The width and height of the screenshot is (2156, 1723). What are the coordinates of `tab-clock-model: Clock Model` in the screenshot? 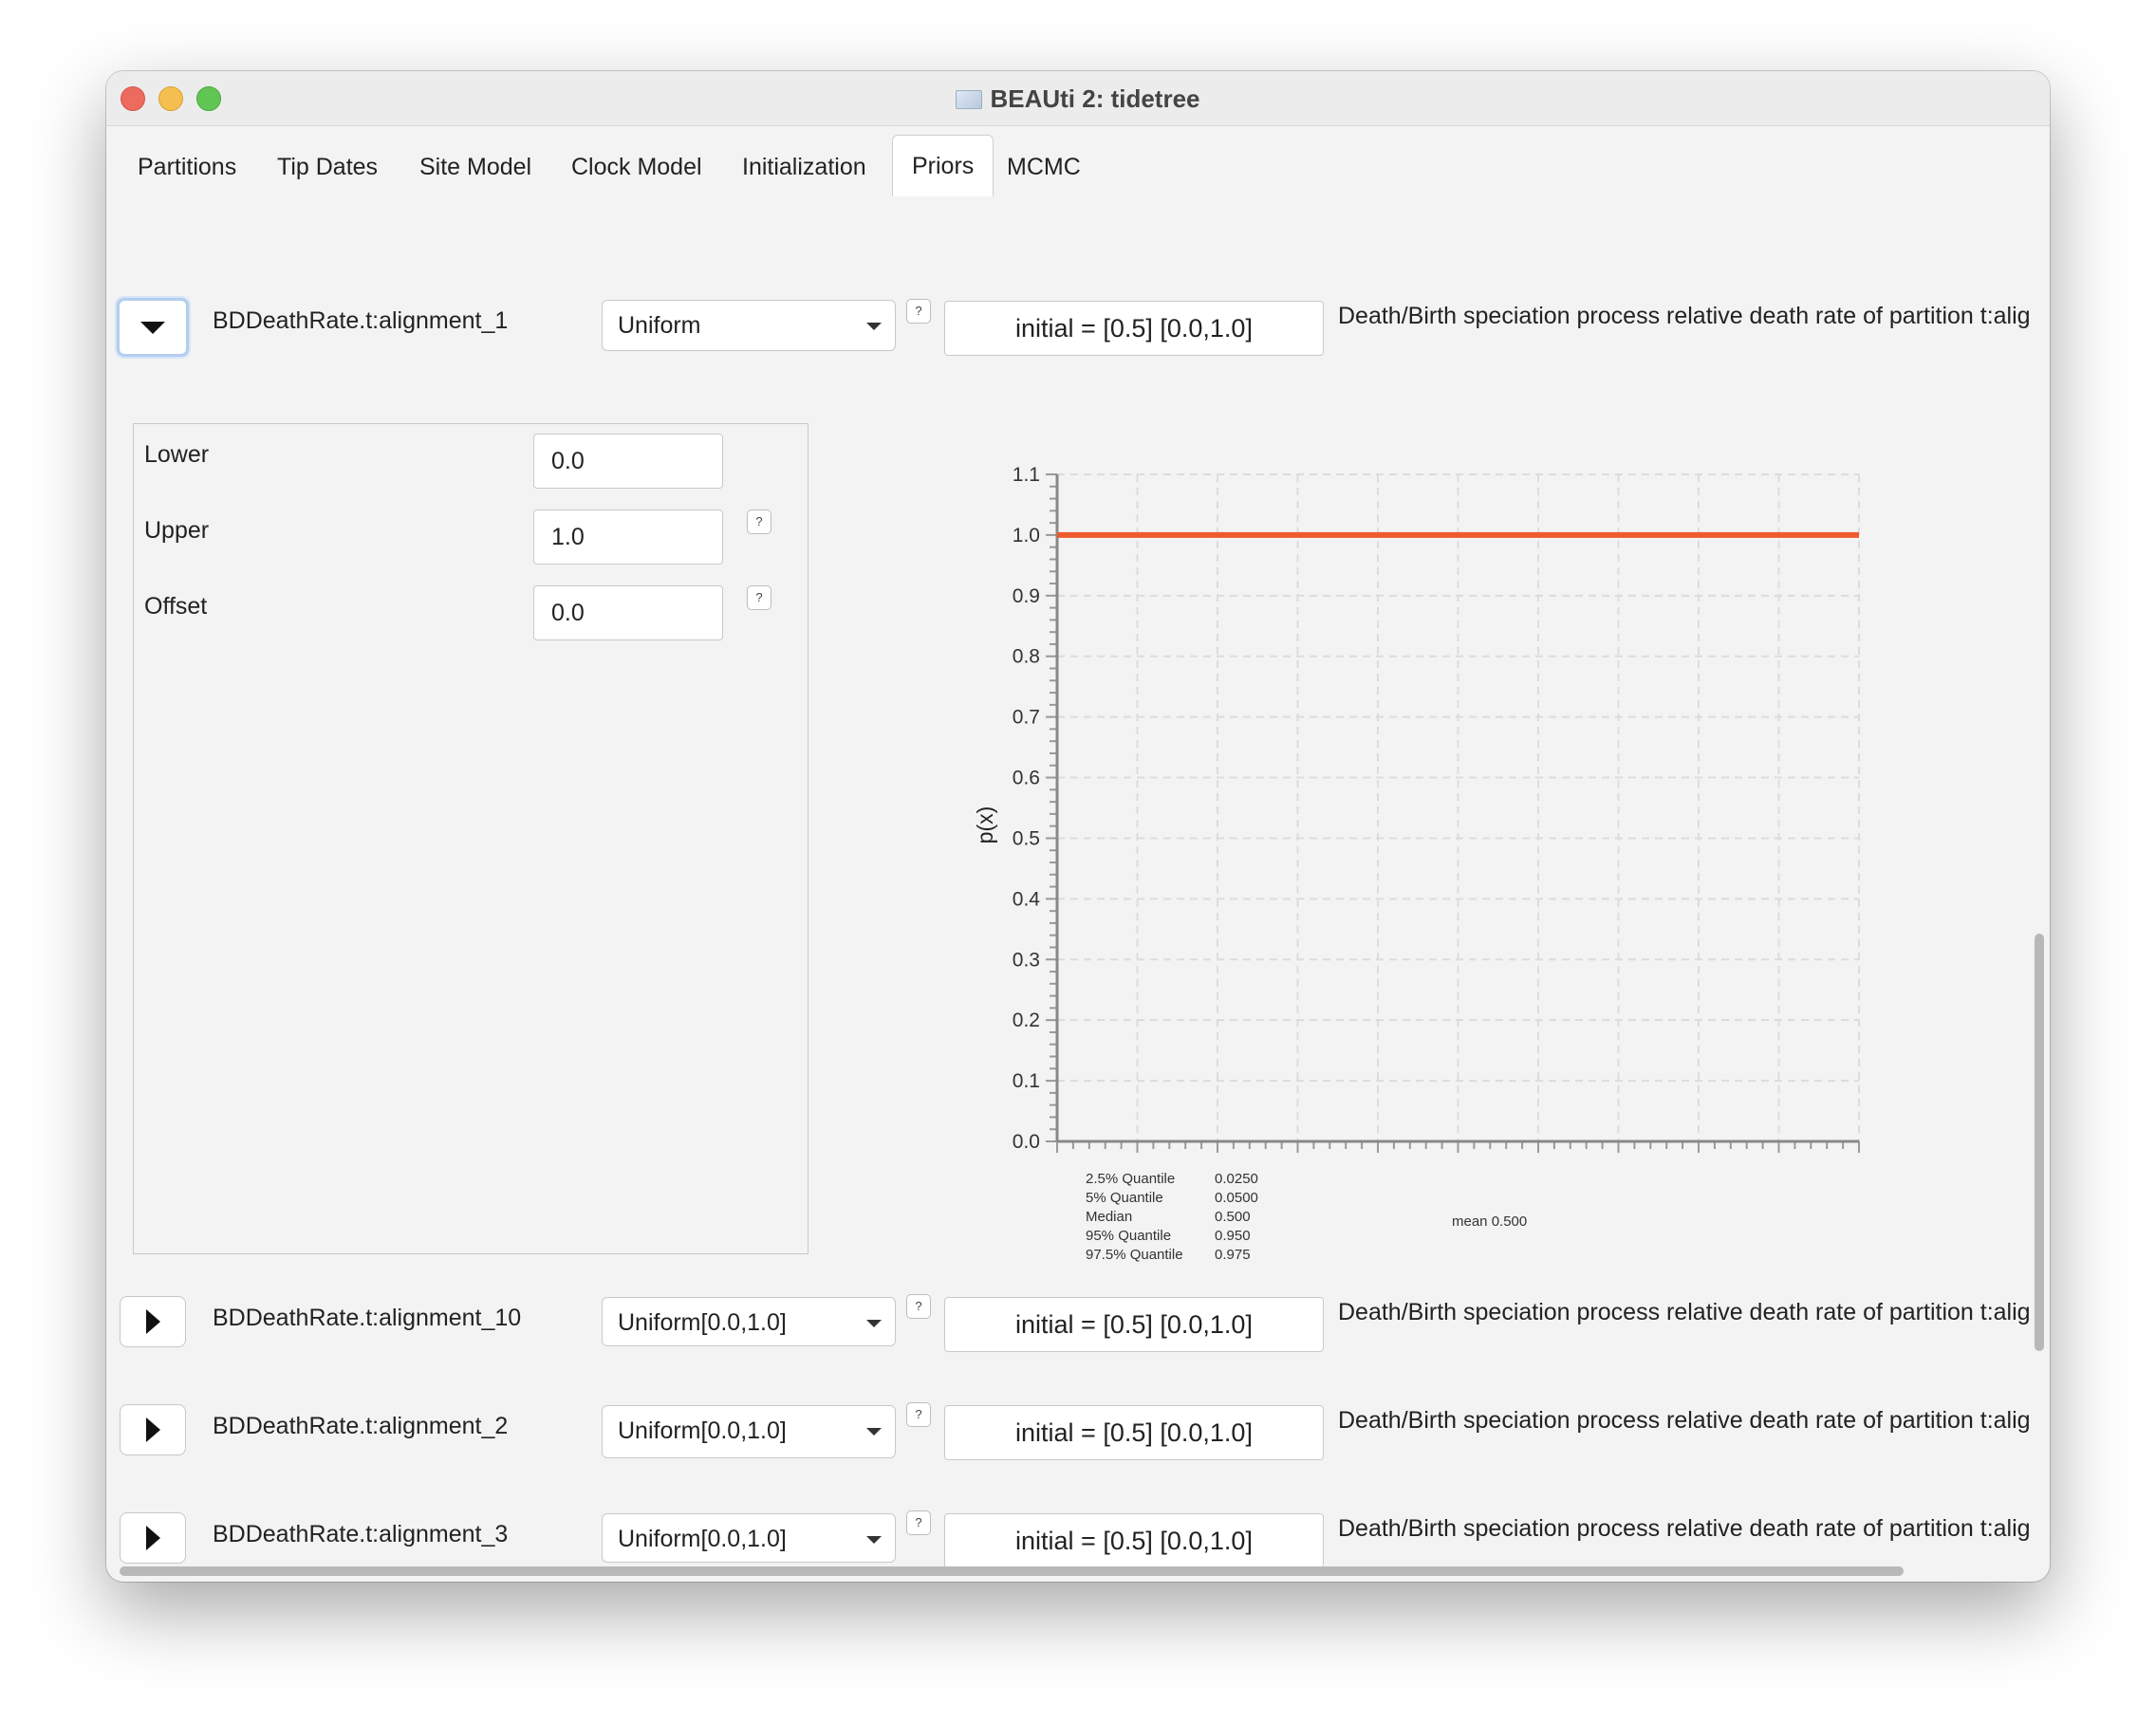 It's located at (636, 167).